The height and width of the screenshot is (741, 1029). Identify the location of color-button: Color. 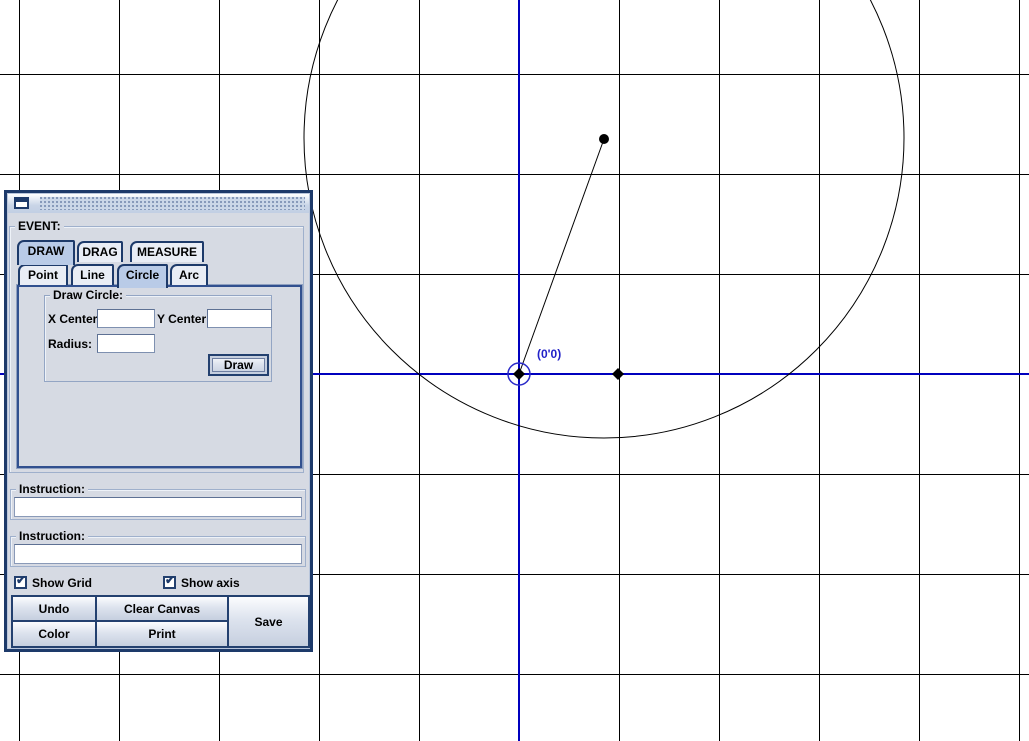
(54, 634).